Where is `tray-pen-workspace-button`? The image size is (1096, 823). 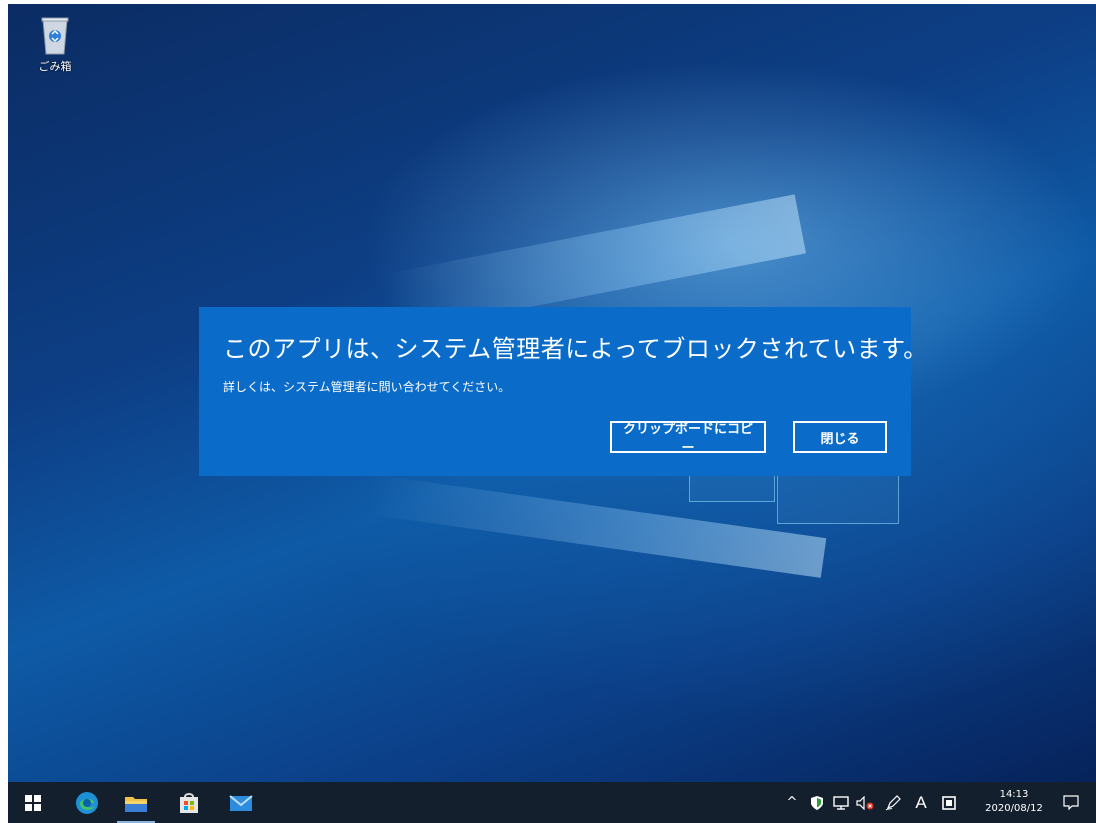
tray-pen-workspace-button is located at coordinates (893, 802).